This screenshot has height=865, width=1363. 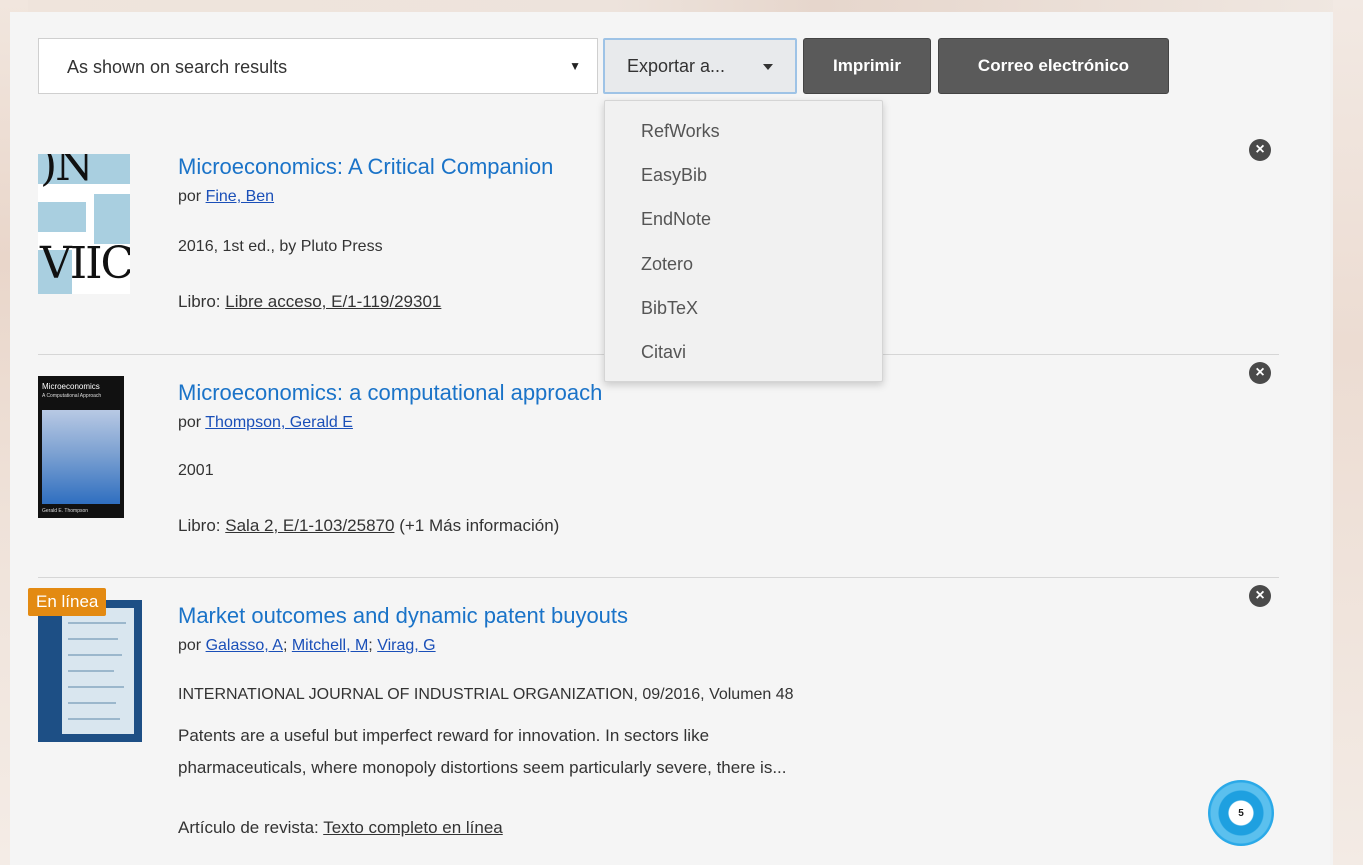 What do you see at coordinates (71, 386) in the screenshot?
I see `cover-title-text: Microeconomics` at bounding box center [71, 386].